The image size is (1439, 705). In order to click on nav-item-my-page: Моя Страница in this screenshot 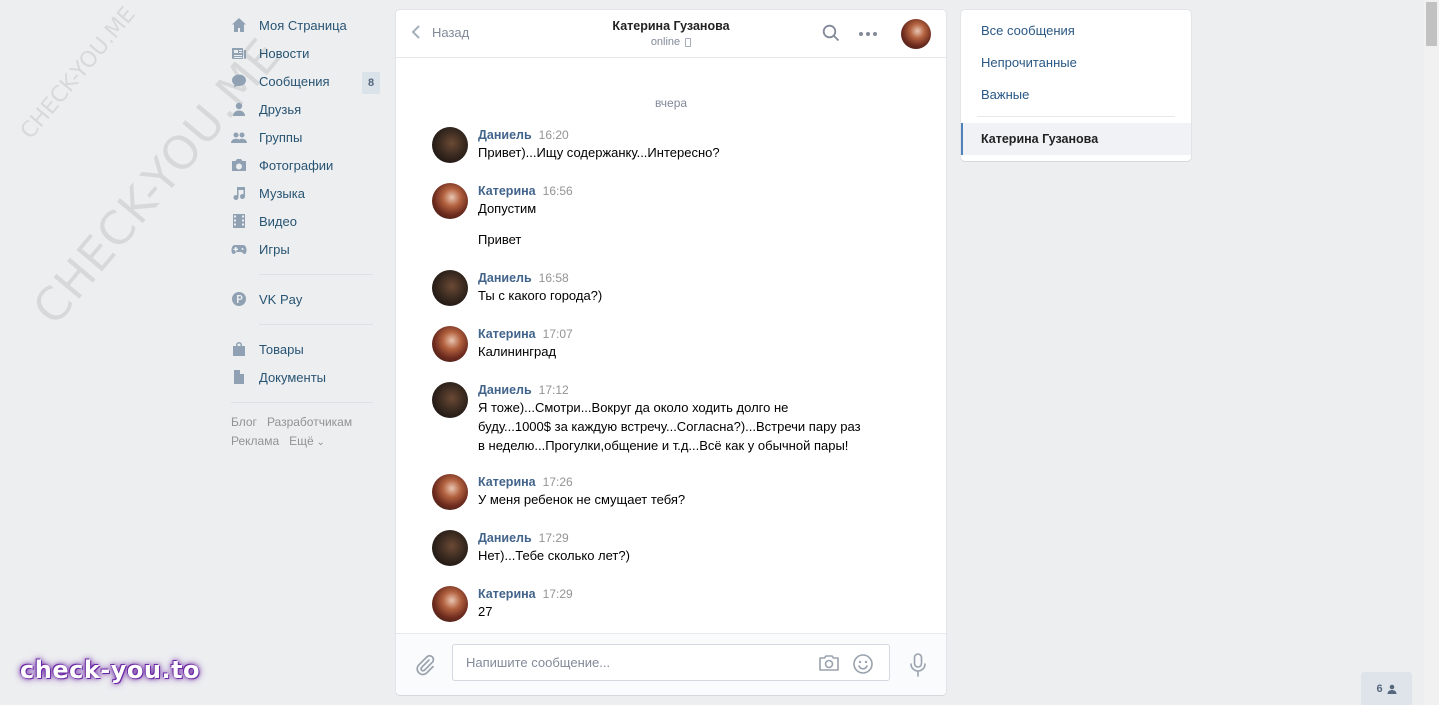, I will do `click(305, 25)`.